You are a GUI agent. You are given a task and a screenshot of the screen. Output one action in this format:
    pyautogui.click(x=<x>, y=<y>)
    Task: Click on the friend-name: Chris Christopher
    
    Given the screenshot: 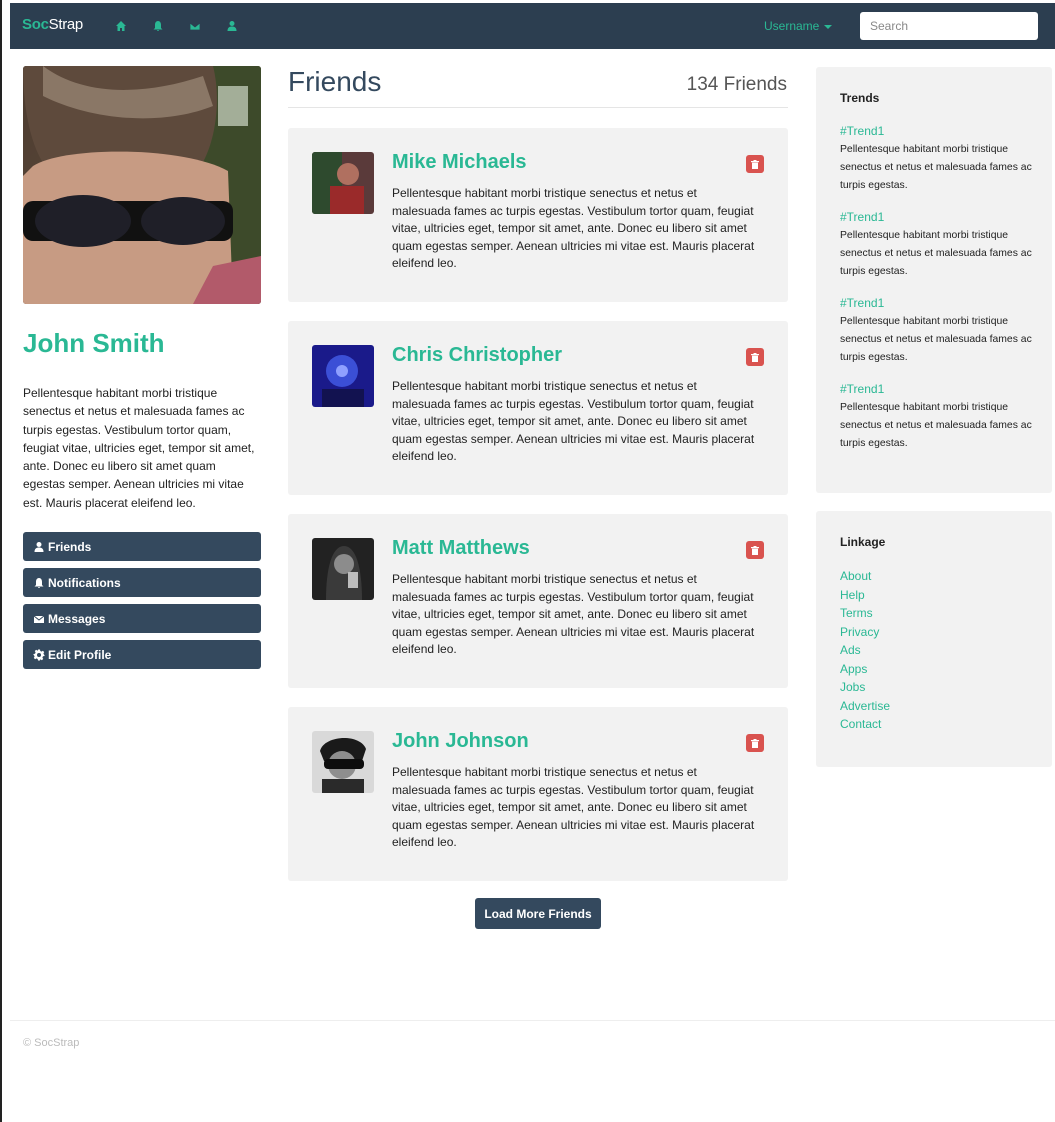 What is the action you would take?
    pyautogui.click(x=477, y=355)
    